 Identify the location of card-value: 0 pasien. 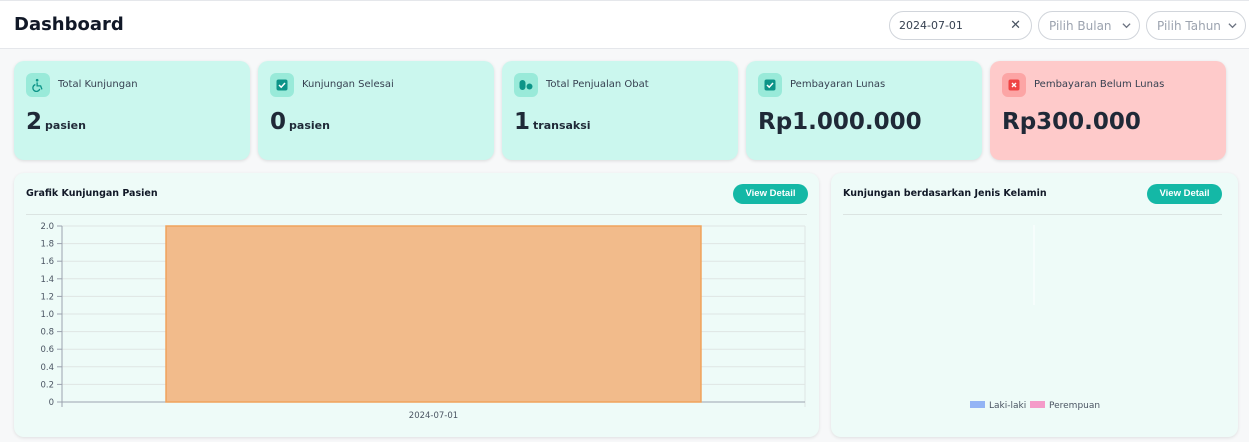
(300, 122).